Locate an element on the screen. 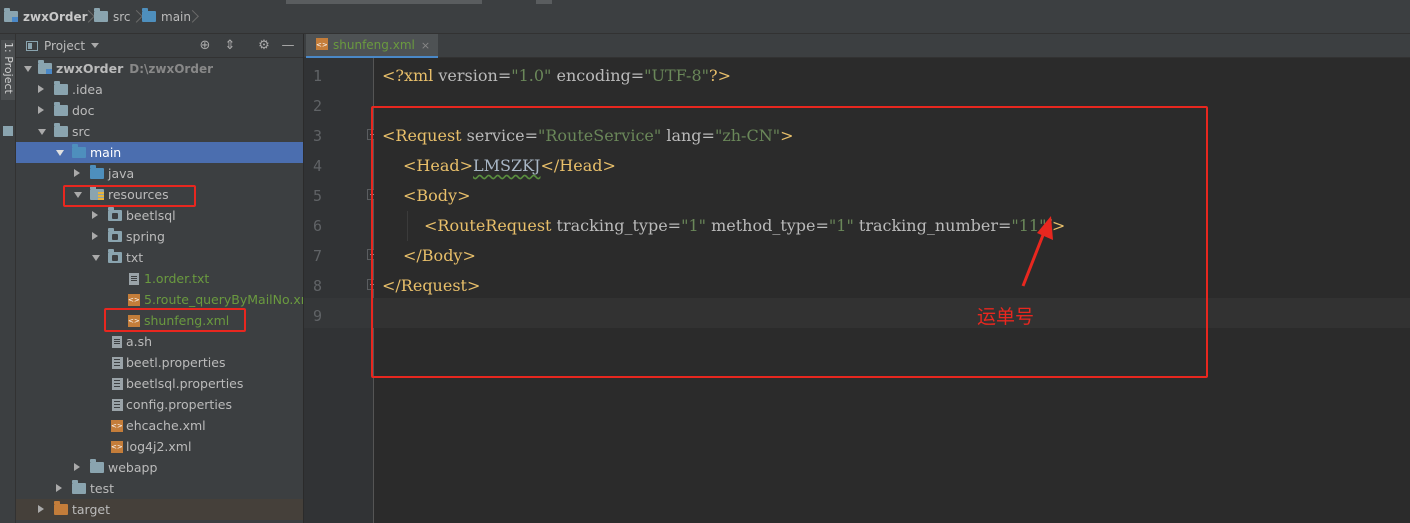 The image size is (1410, 523). tree-item-label: beetlsql is located at coordinates (151, 215).